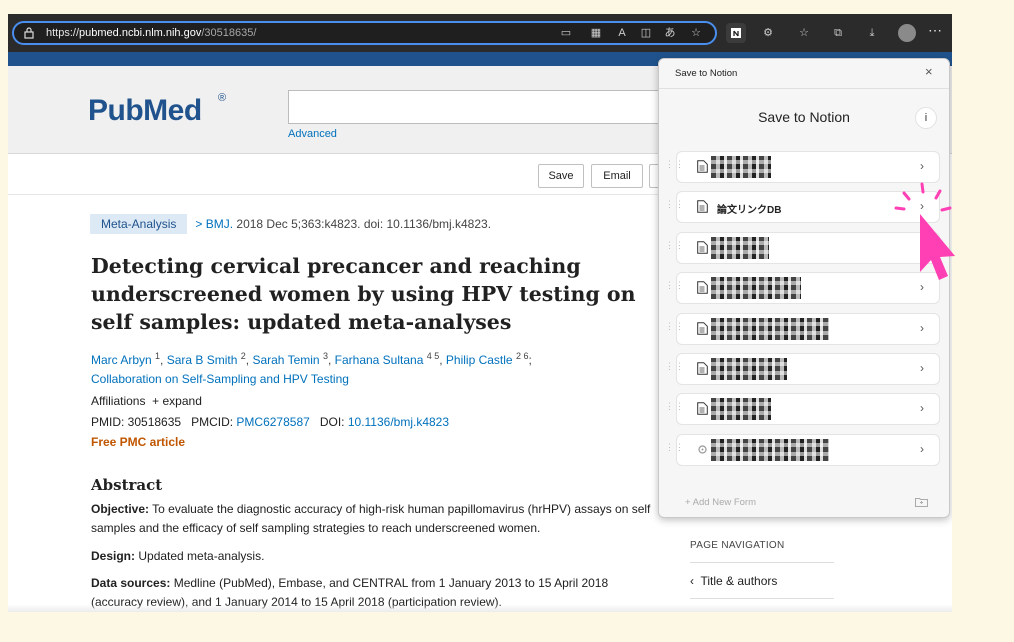 The height and width of the screenshot is (642, 1014). I want to click on email-button: Email, so click(617, 176).